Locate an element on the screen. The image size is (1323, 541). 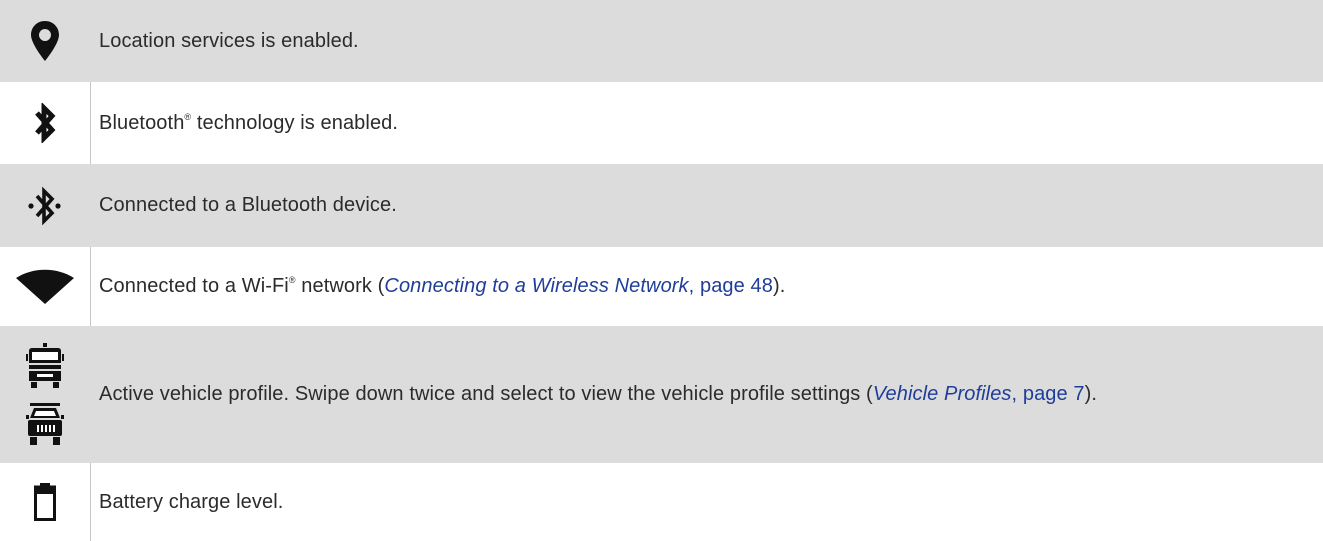
cross-reference-link: Connecting to a Wireless Network is located at coordinates (536, 286).